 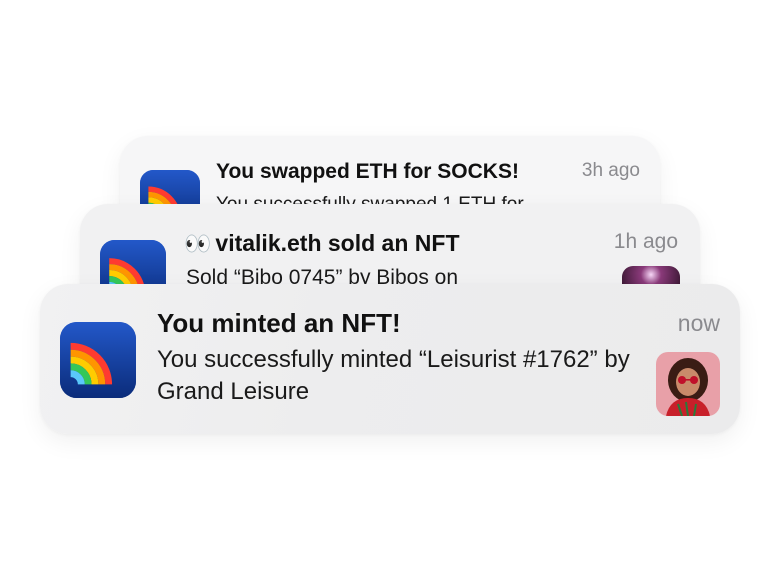 What do you see at coordinates (337, 243) in the screenshot?
I see `notification-title-text: vitalik.eth sold an NFT` at bounding box center [337, 243].